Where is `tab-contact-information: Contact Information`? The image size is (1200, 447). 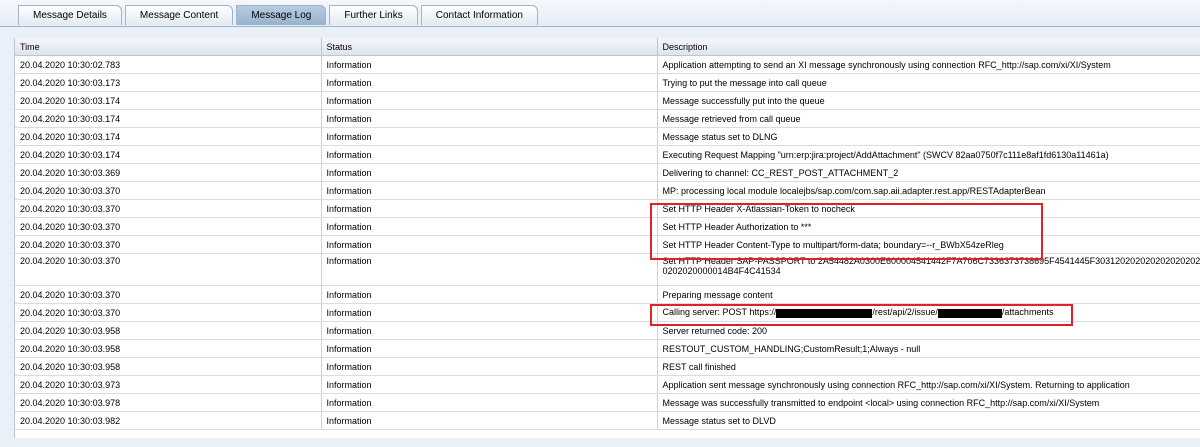 tab-contact-information: Contact Information is located at coordinates (479, 15).